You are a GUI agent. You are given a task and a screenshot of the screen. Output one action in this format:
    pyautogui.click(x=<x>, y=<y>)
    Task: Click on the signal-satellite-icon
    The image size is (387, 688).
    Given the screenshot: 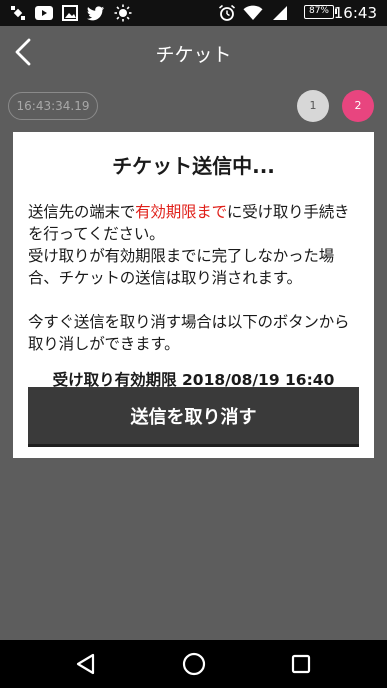 What is the action you would take?
    pyautogui.click(x=18, y=13)
    